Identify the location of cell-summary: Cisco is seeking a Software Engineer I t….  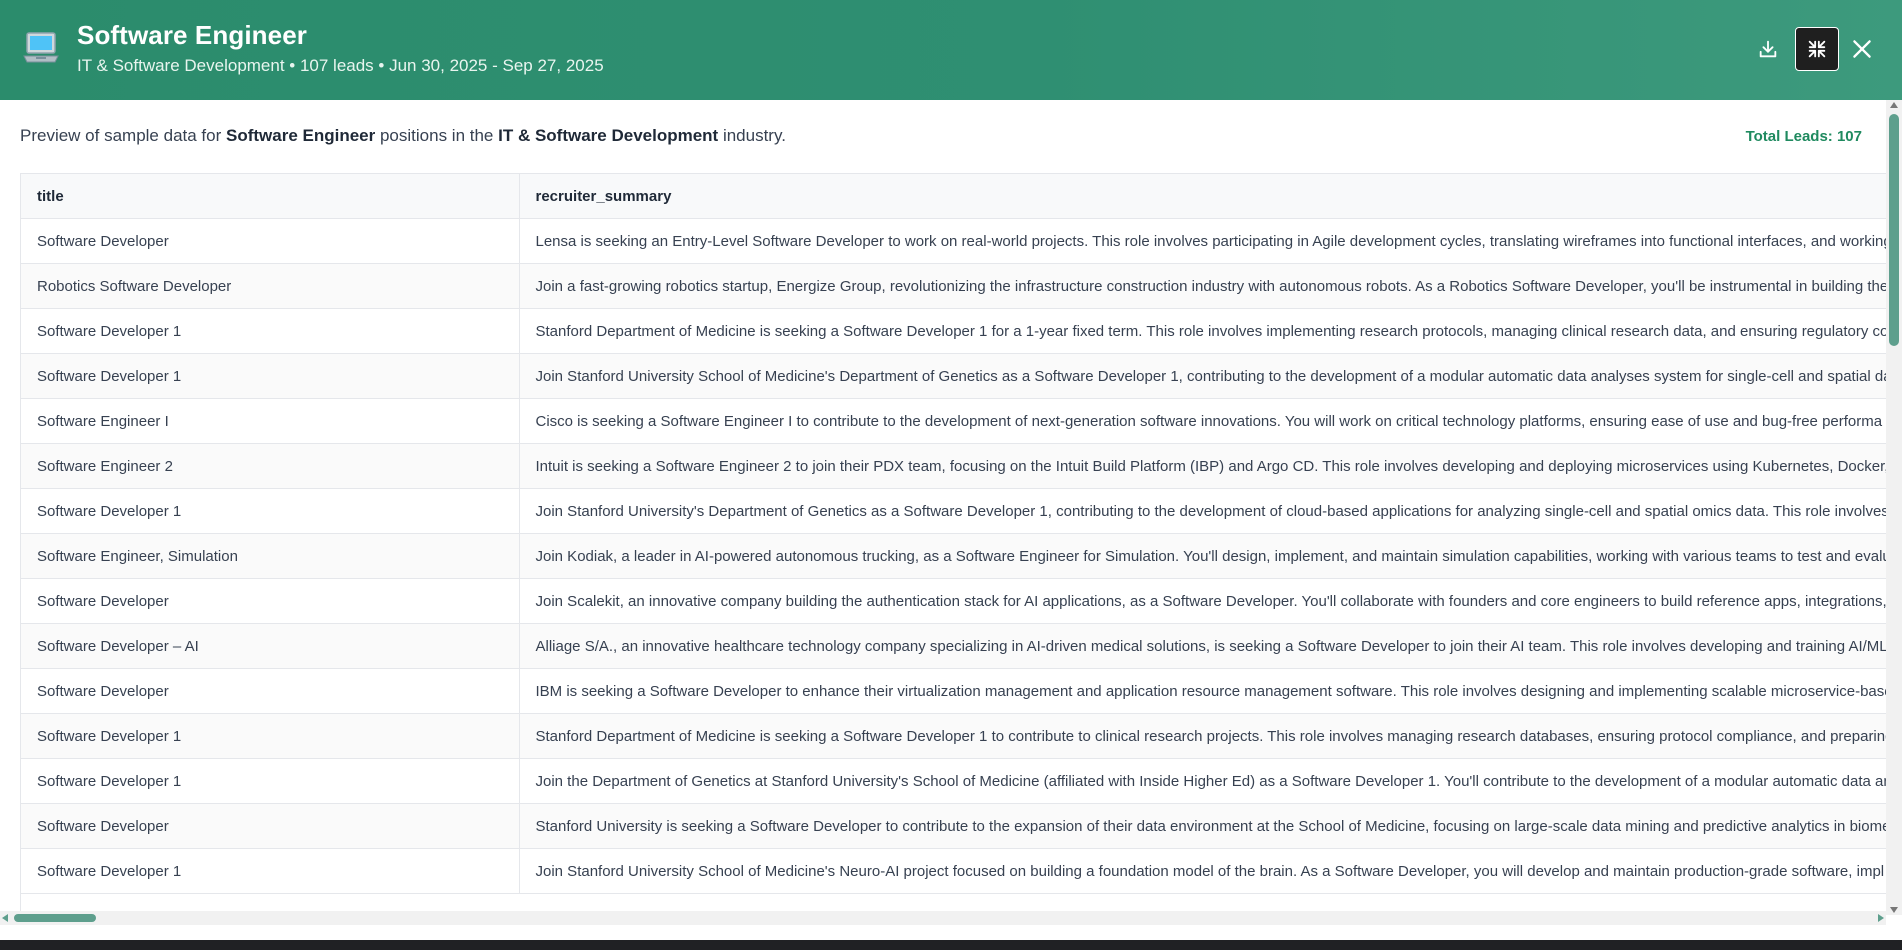
(1203, 421).